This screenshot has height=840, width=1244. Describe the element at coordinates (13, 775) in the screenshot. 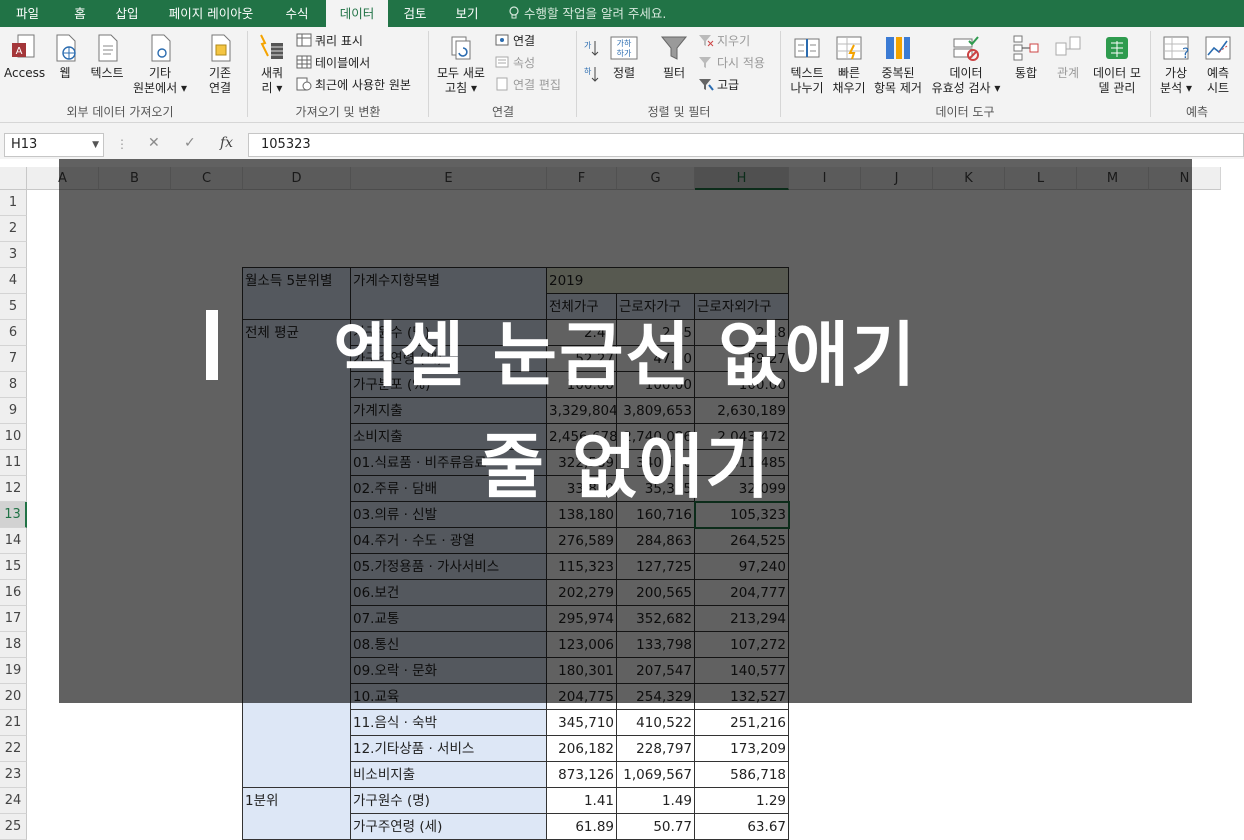

I see `row-header-23: 23` at that location.